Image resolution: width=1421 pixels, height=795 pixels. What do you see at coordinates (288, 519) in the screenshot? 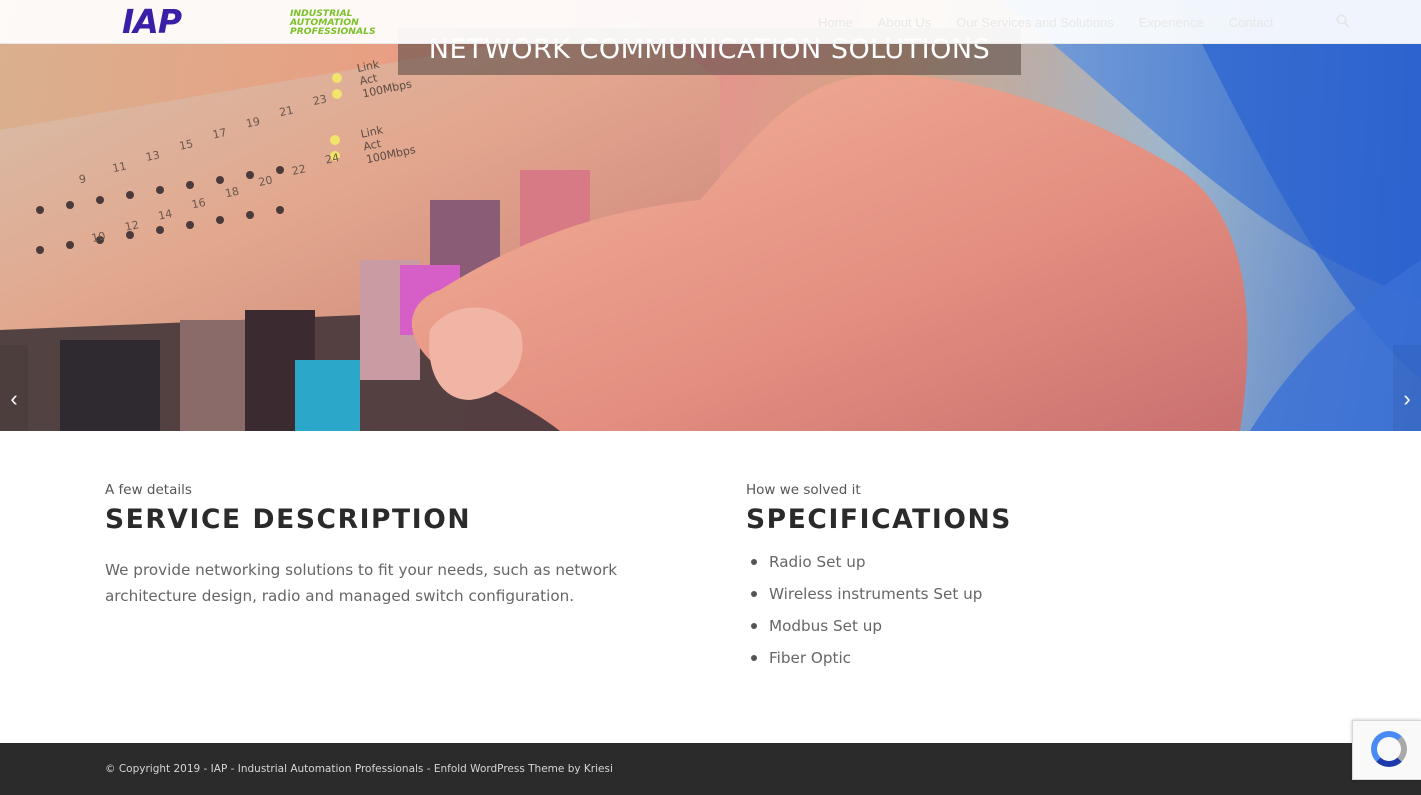
I see `service-heading: Service Description` at bounding box center [288, 519].